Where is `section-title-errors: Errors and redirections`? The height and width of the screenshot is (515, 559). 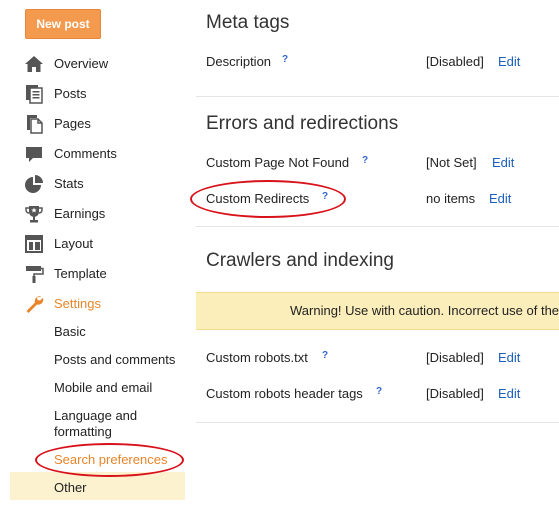 section-title-errors: Errors and redirections is located at coordinates (302, 123).